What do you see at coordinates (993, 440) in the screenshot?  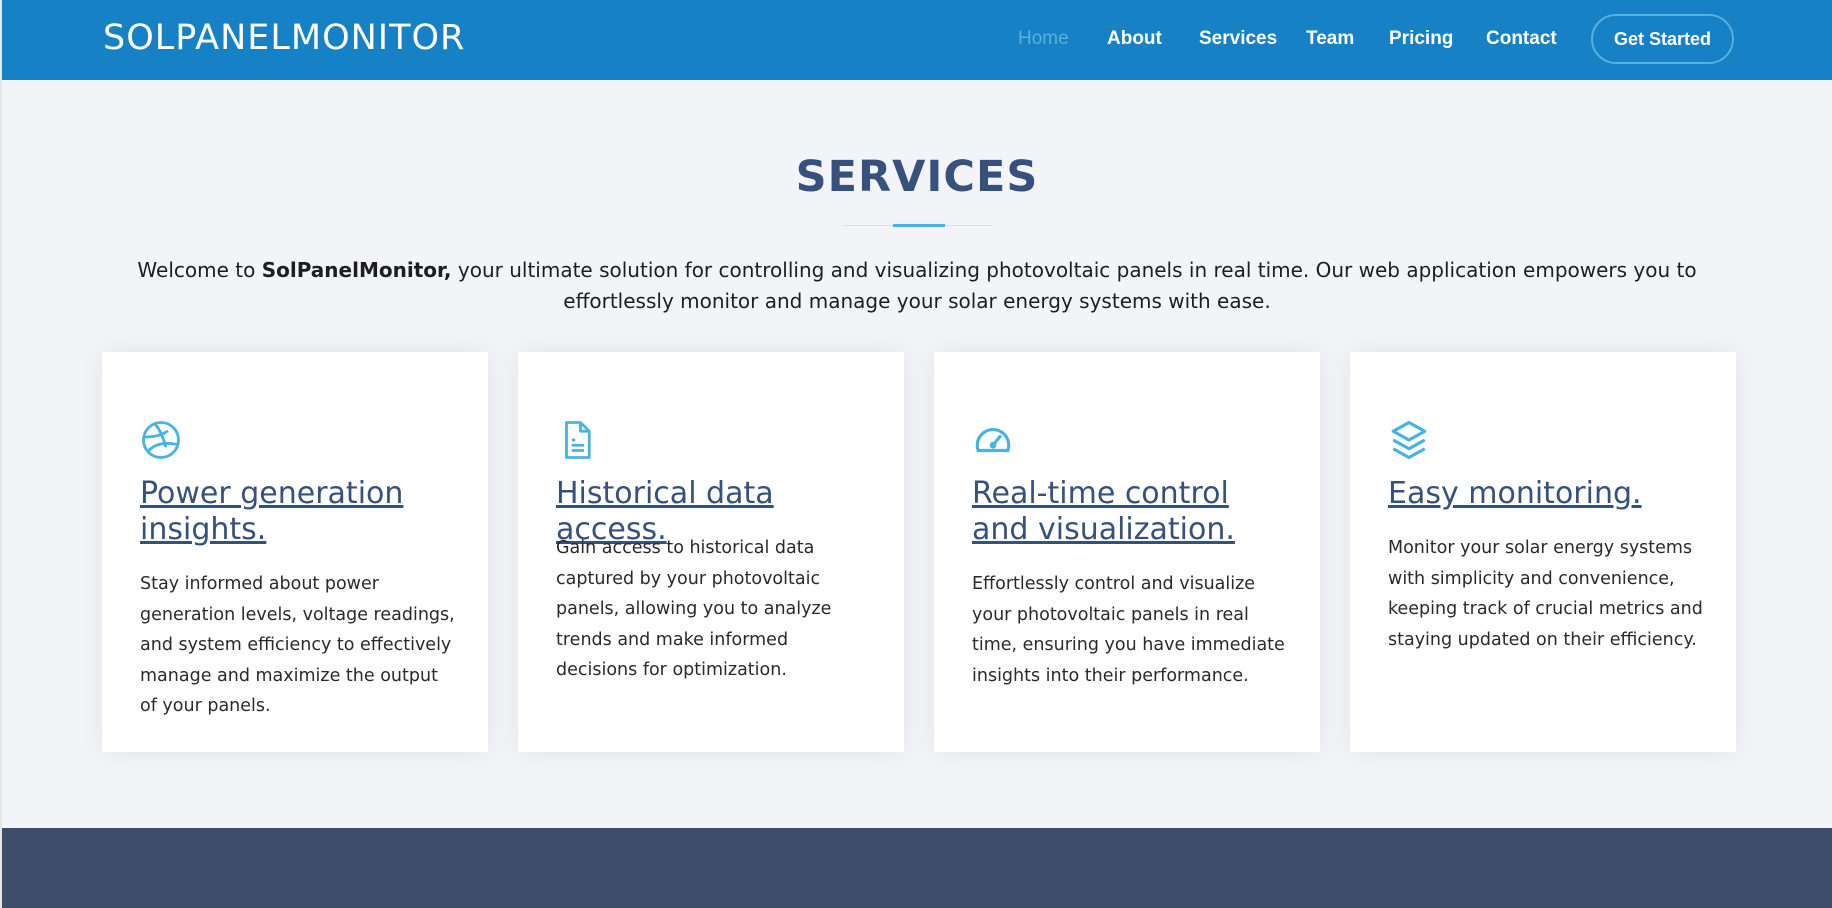 I see `speedometer-icon` at bounding box center [993, 440].